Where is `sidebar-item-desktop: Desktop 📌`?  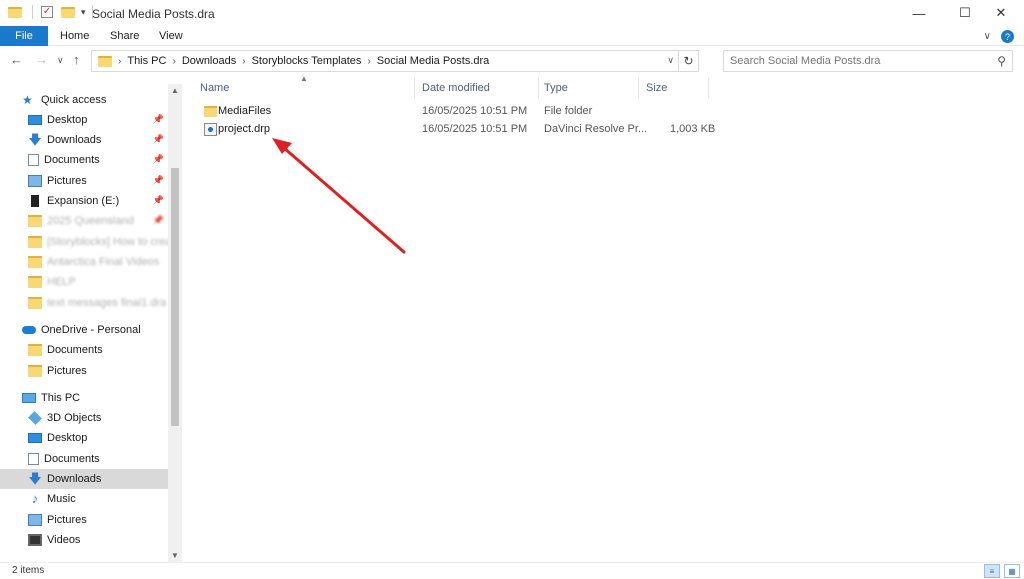
sidebar-item-desktop: Desktop 📌 is located at coordinates (84, 120).